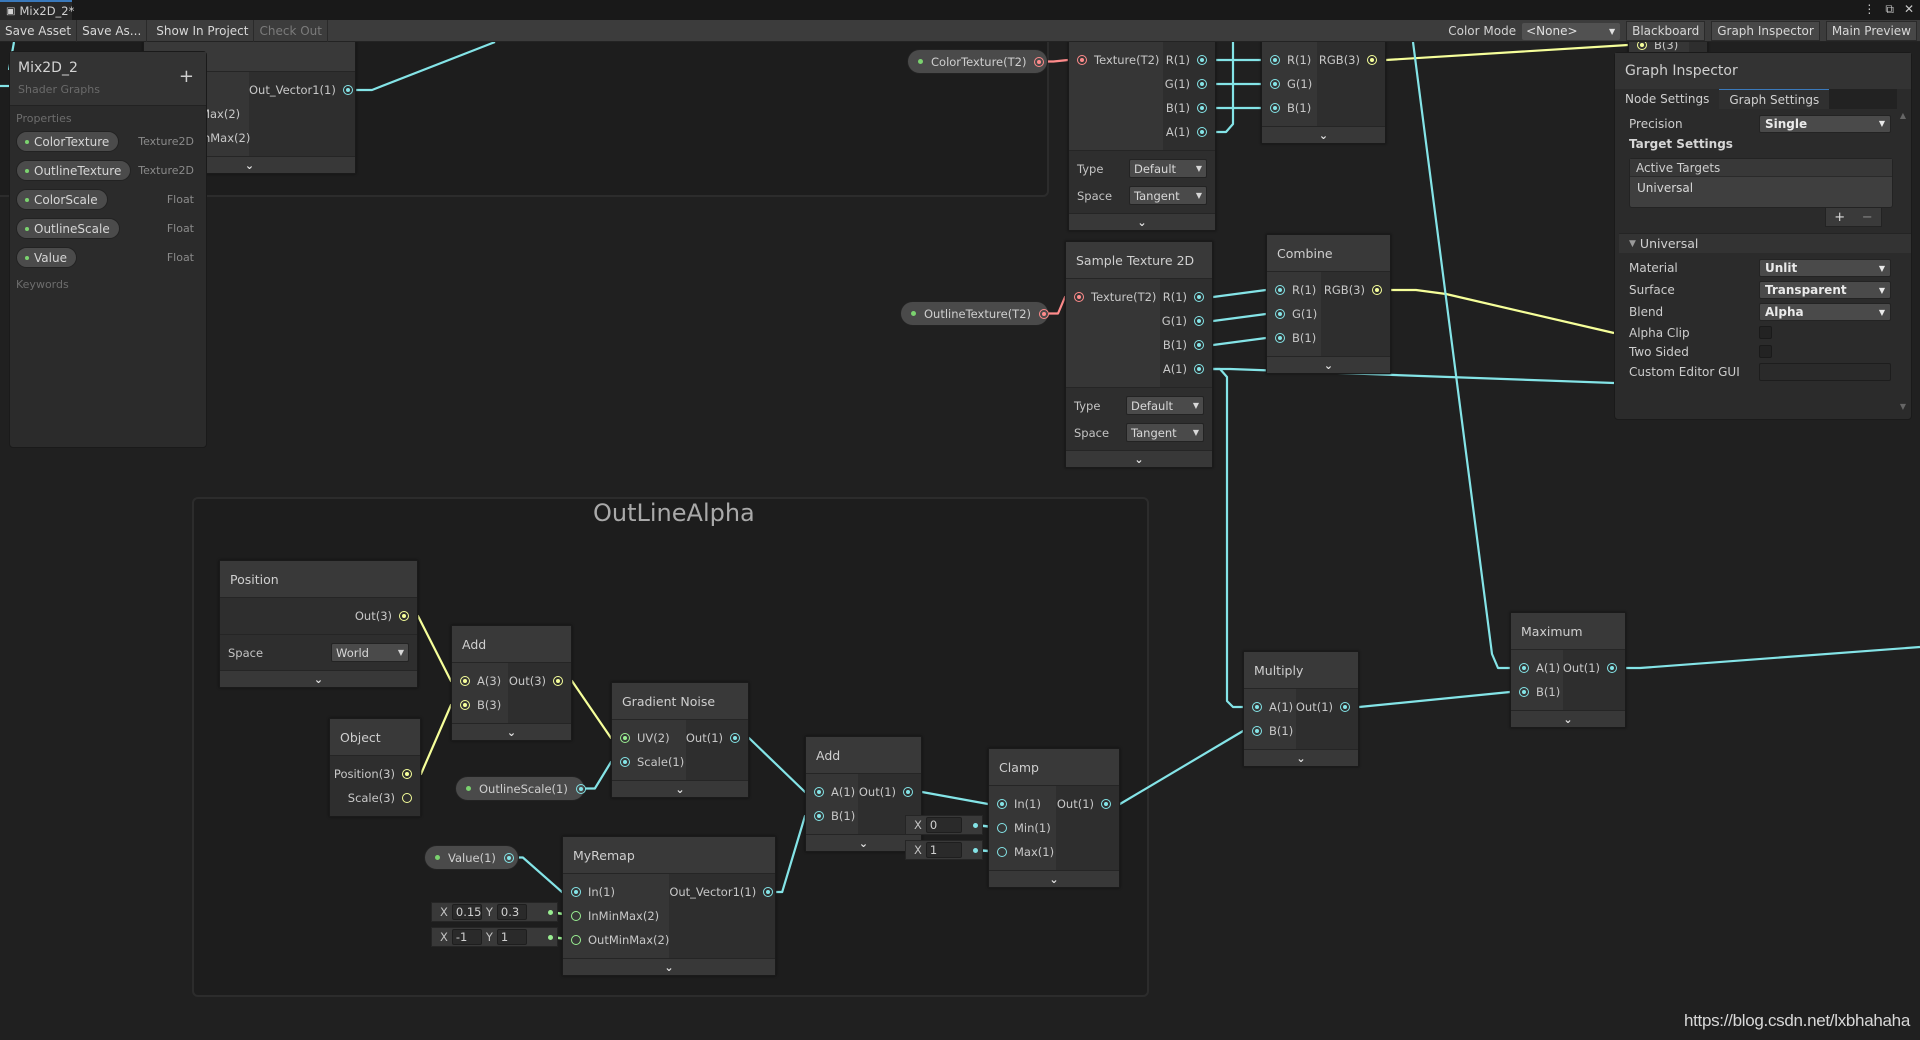 This screenshot has width=1920, height=1040. Describe the element at coordinates (1186, 321) in the screenshot. I see `output-port: G(1)` at that location.